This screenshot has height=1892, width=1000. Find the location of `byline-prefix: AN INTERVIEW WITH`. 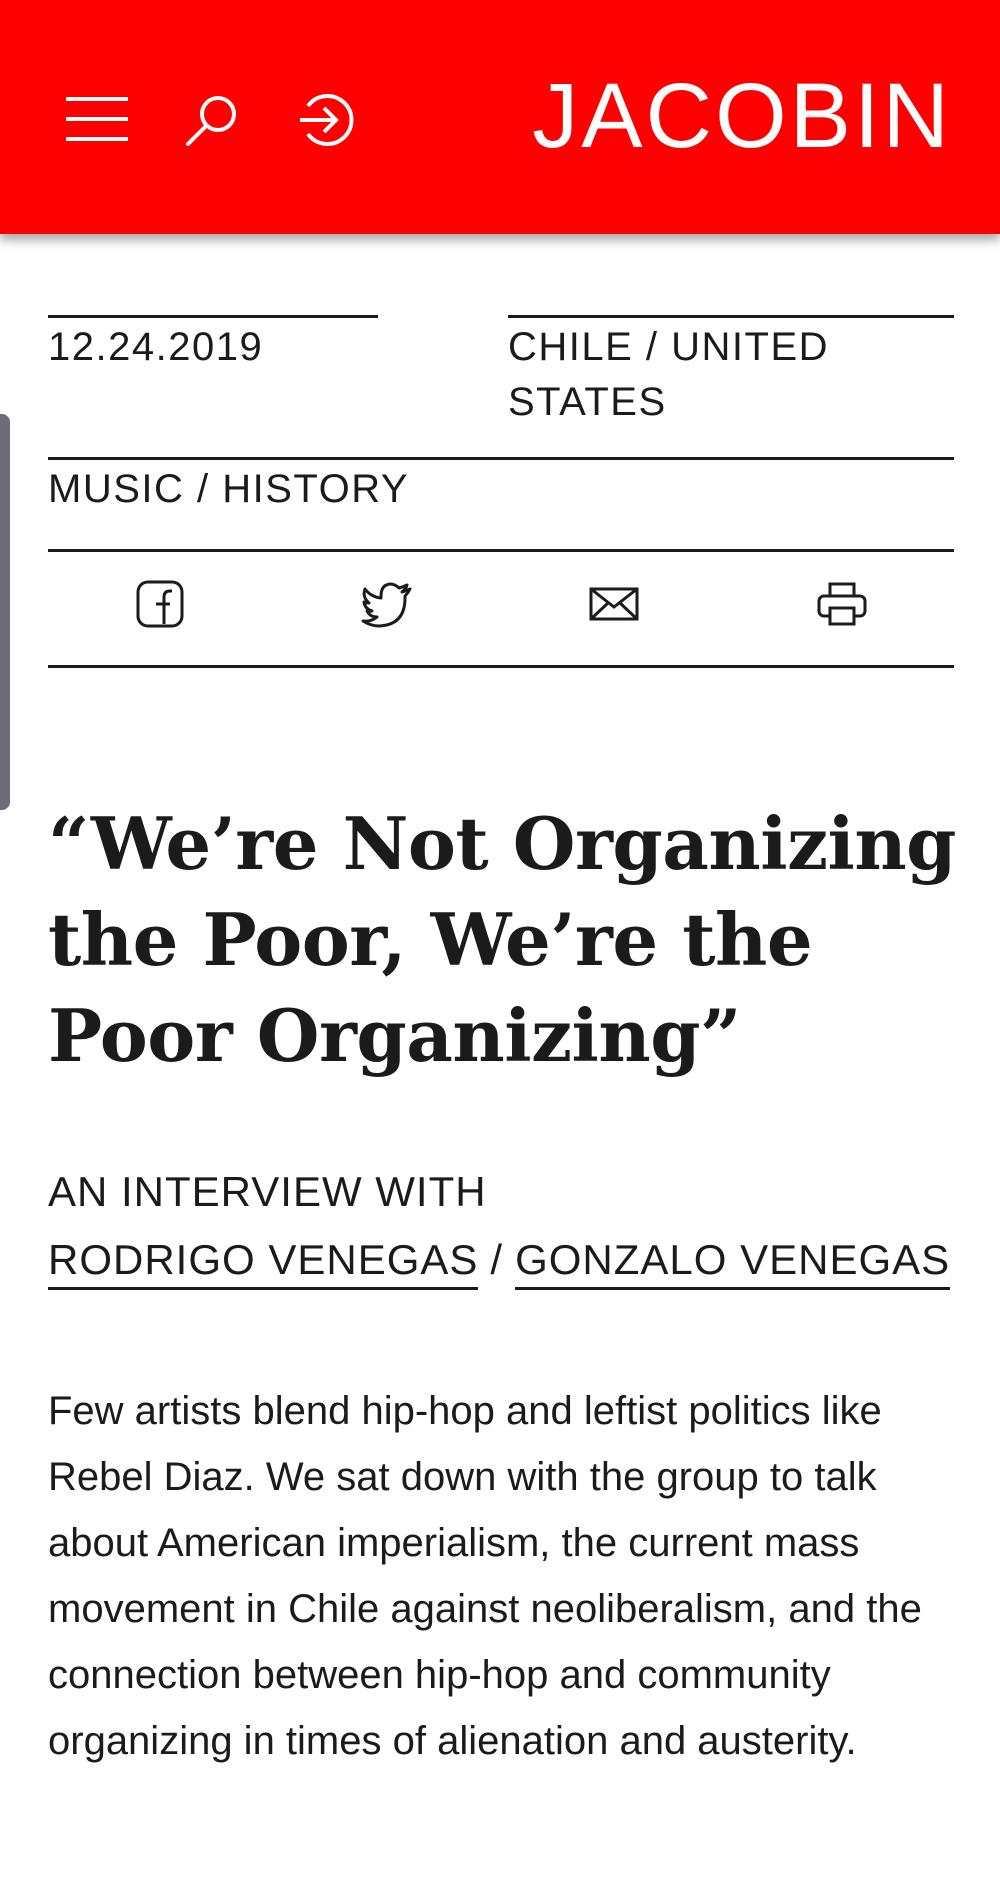

byline-prefix: AN INTERVIEW WITH is located at coordinates (267, 1191).